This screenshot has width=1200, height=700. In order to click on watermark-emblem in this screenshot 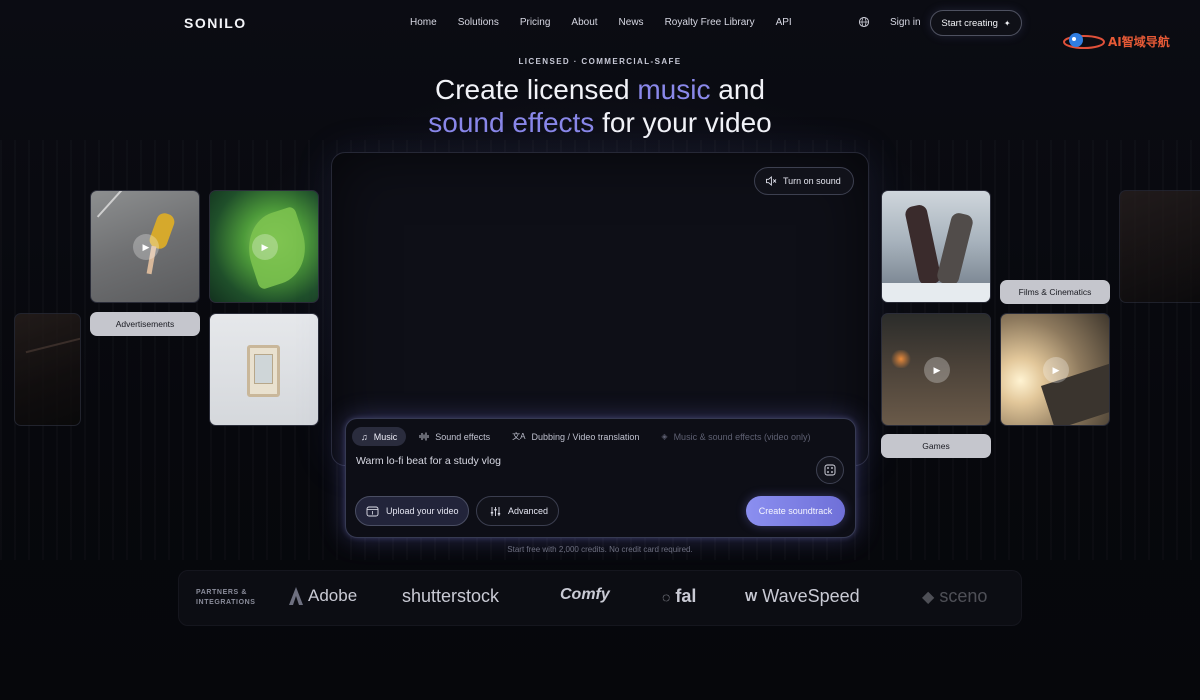, I will do `click(1084, 41)`.